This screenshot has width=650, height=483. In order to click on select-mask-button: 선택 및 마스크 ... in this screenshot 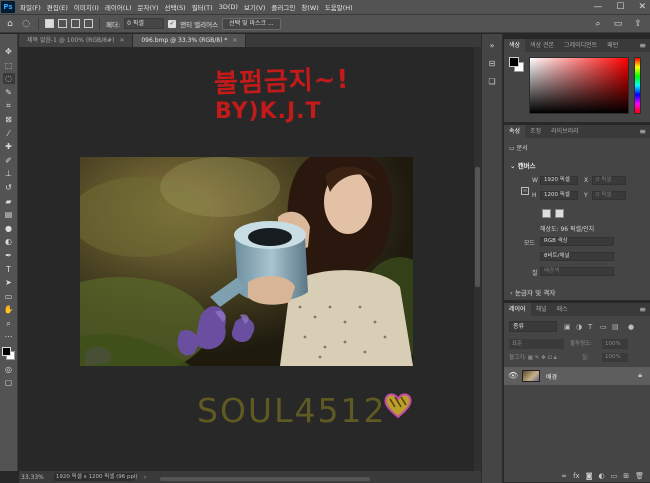, I will do `click(251, 23)`.